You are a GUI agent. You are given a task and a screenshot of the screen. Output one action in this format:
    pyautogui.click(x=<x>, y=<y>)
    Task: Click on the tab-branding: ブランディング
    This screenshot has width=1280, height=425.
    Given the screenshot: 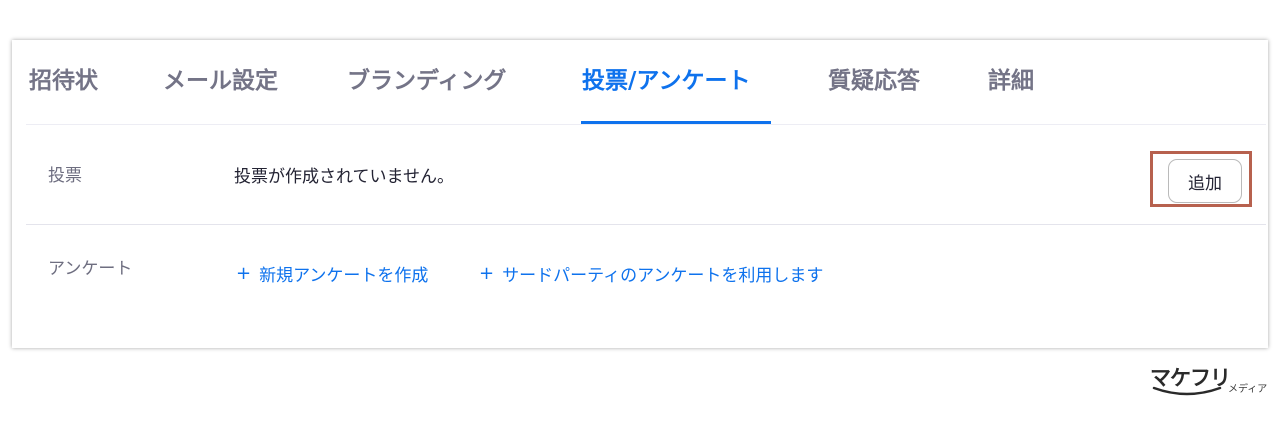 What is the action you would take?
    pyautogui.click(x=426, y=81)
    